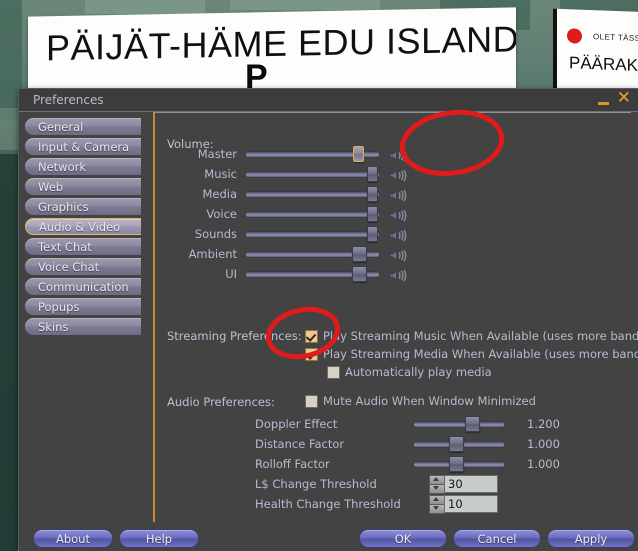 The image size is (638, 551). I want to click on audio-pref-value-1: 1.000, so click(543, 444).